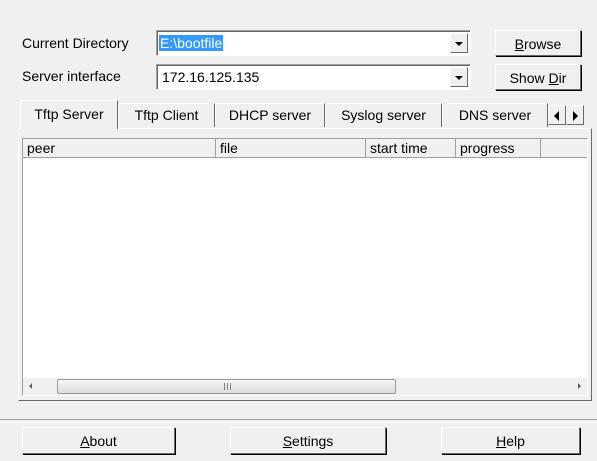 This screenshot has height=461, width=597. Describe the element at coordinates (562, 78) in the screenshot. I see `show-dir-label-suffix: ir` at that location.